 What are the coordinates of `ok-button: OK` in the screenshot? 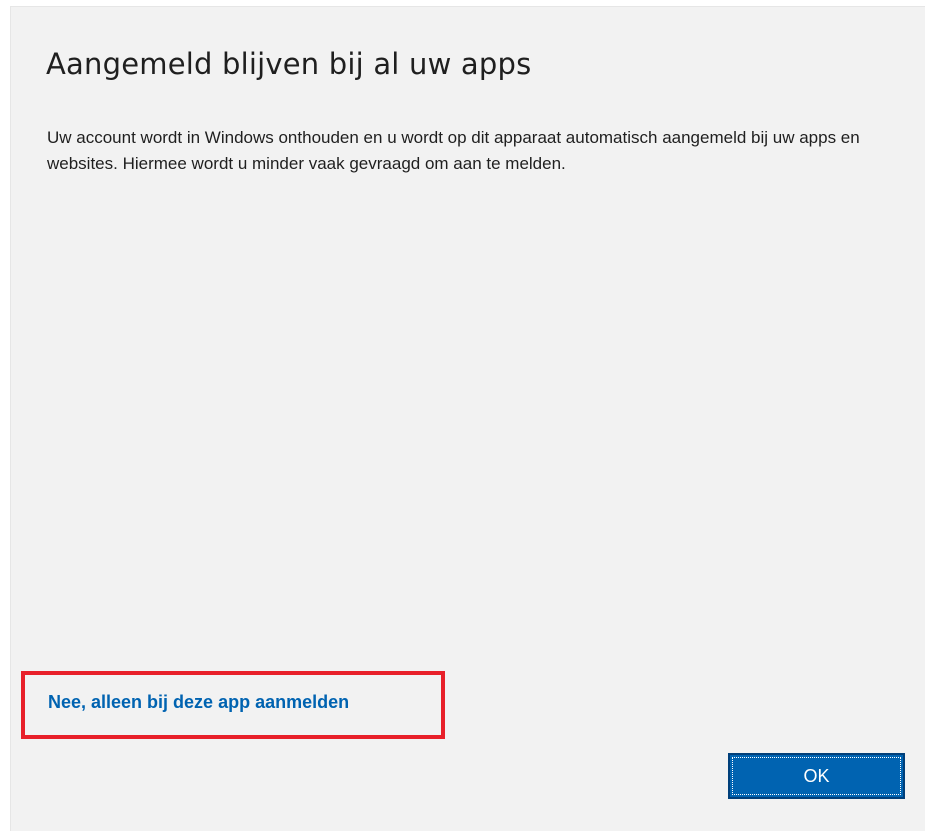 It's located at (816, 776).